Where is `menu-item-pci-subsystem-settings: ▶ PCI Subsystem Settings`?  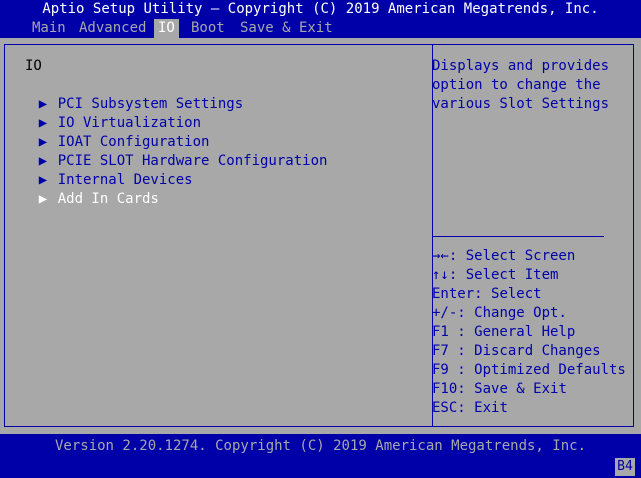
menu-item-pci-subsystem-settings: ▶ PCI Subsystem Settings is located at coordinates (124, 94).